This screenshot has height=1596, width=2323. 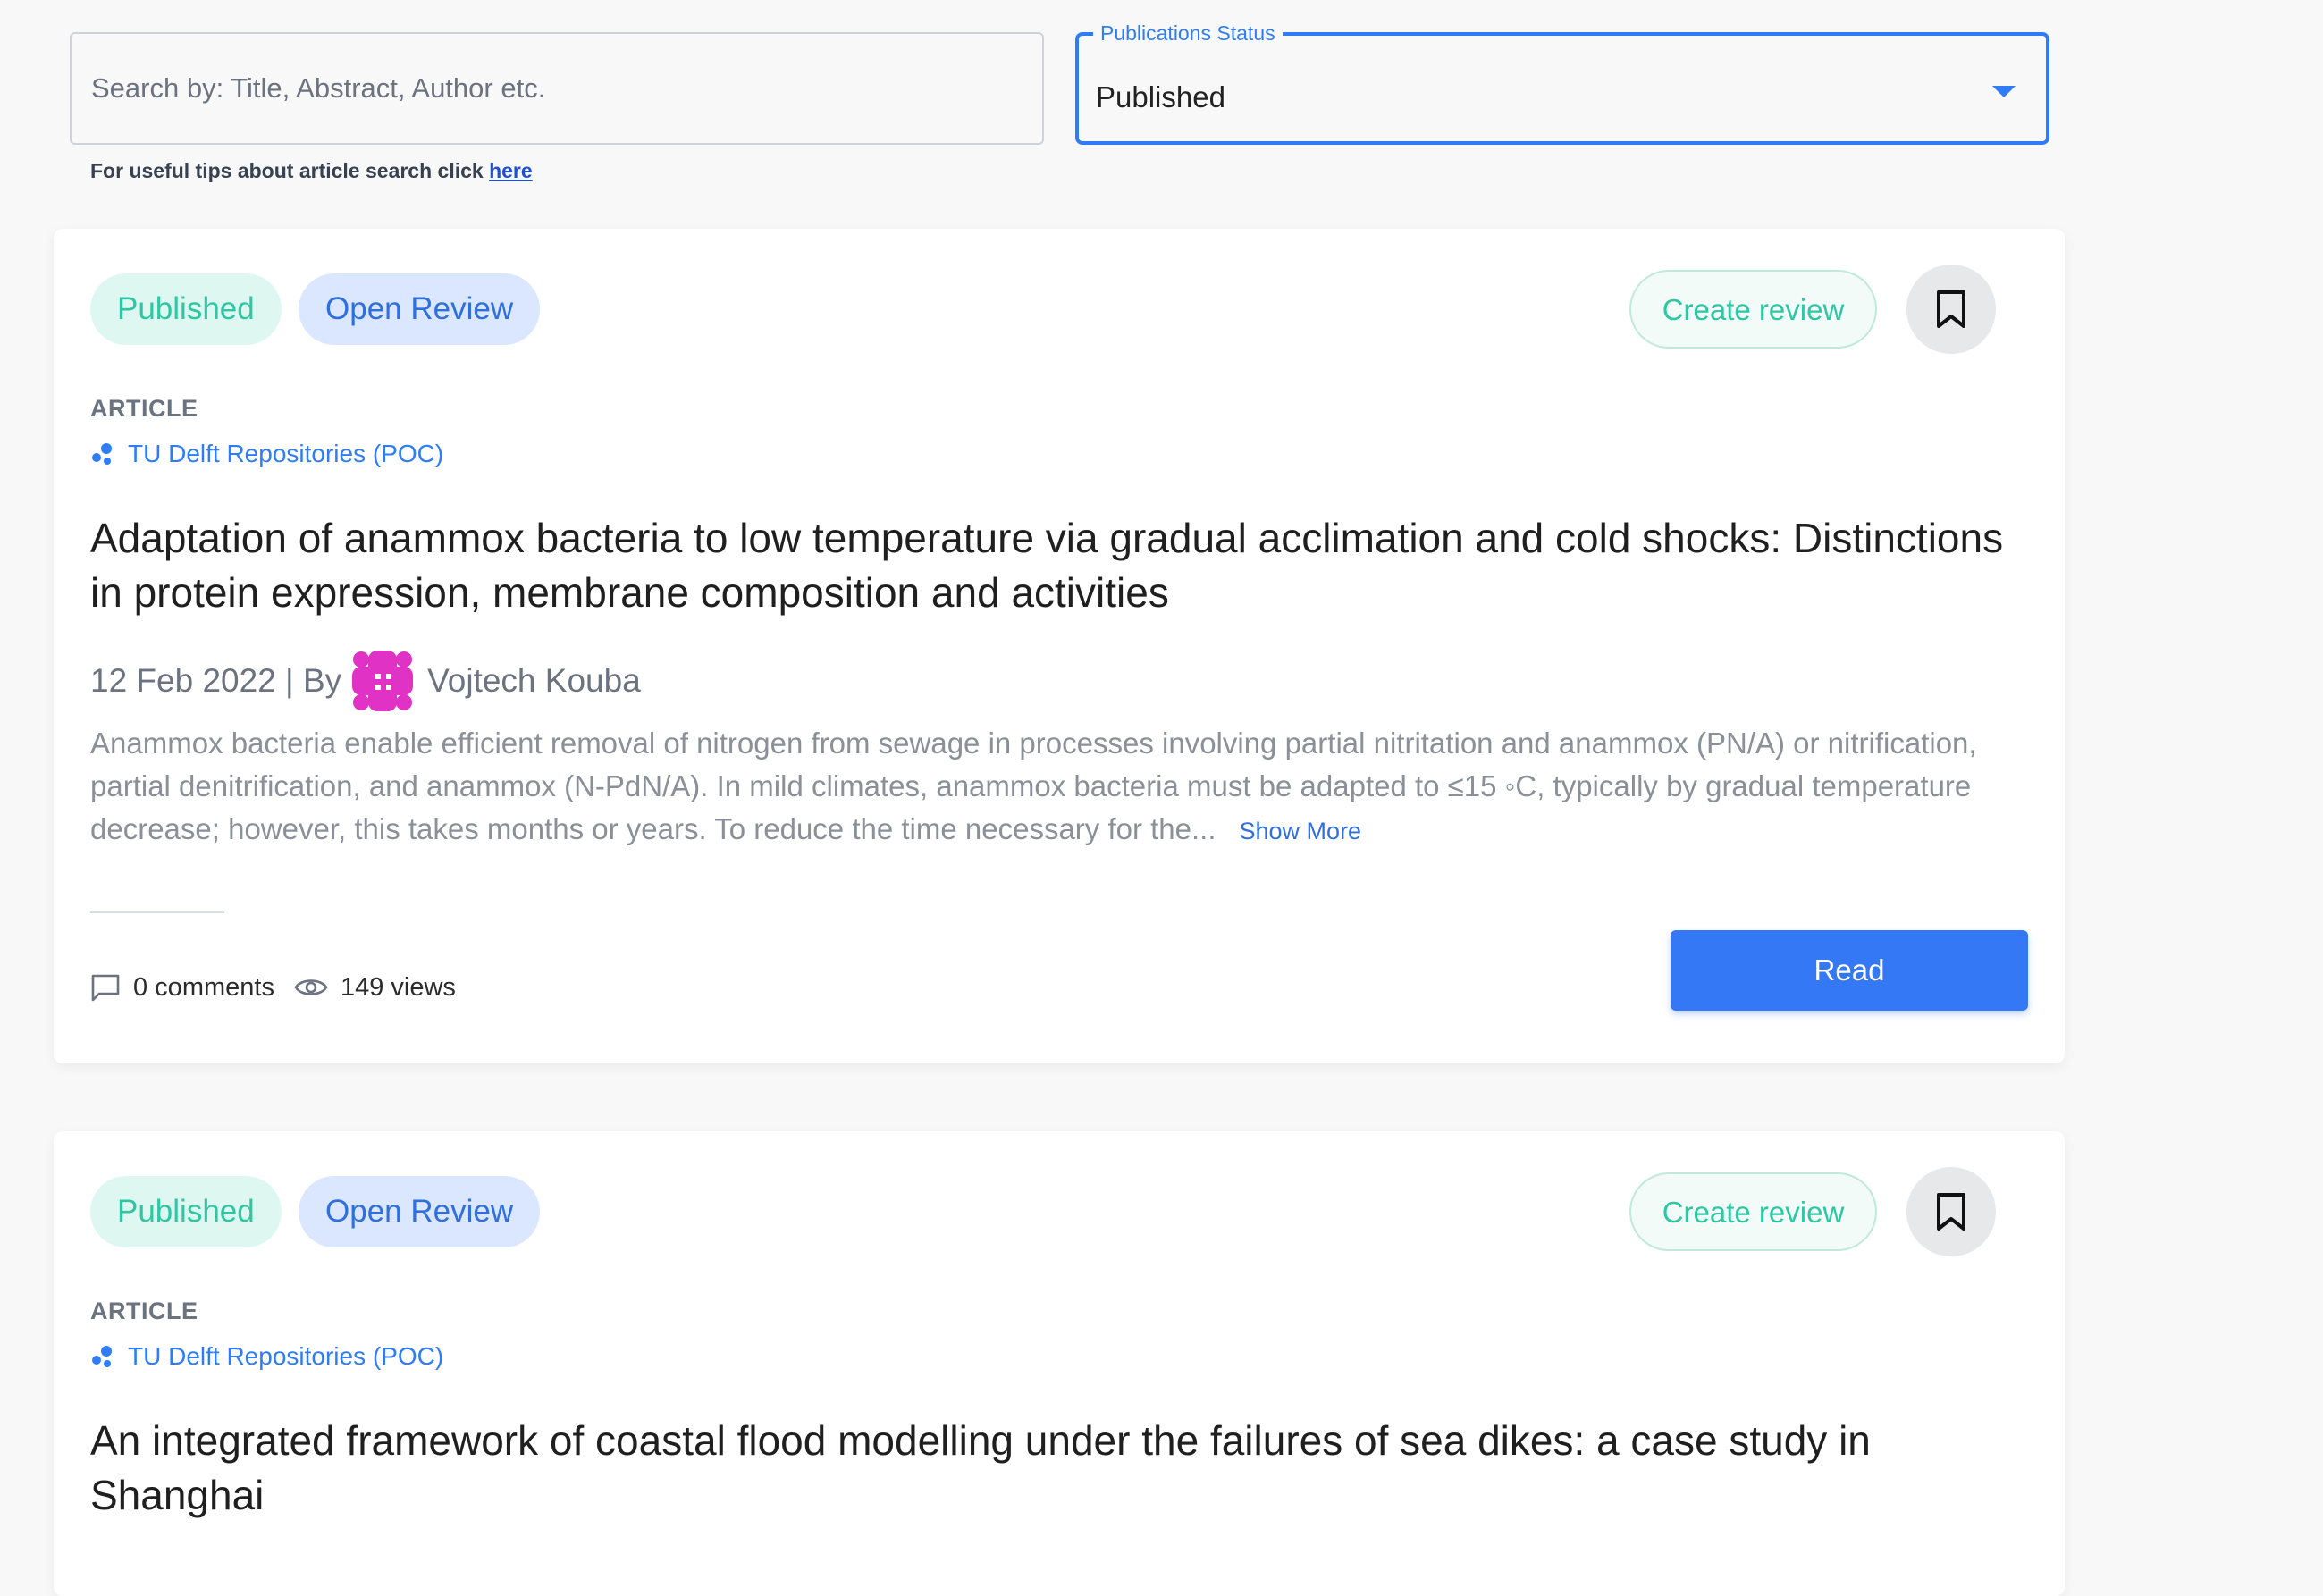 I want to click on comments-count: 0 comments, so click(x=182, y=987).